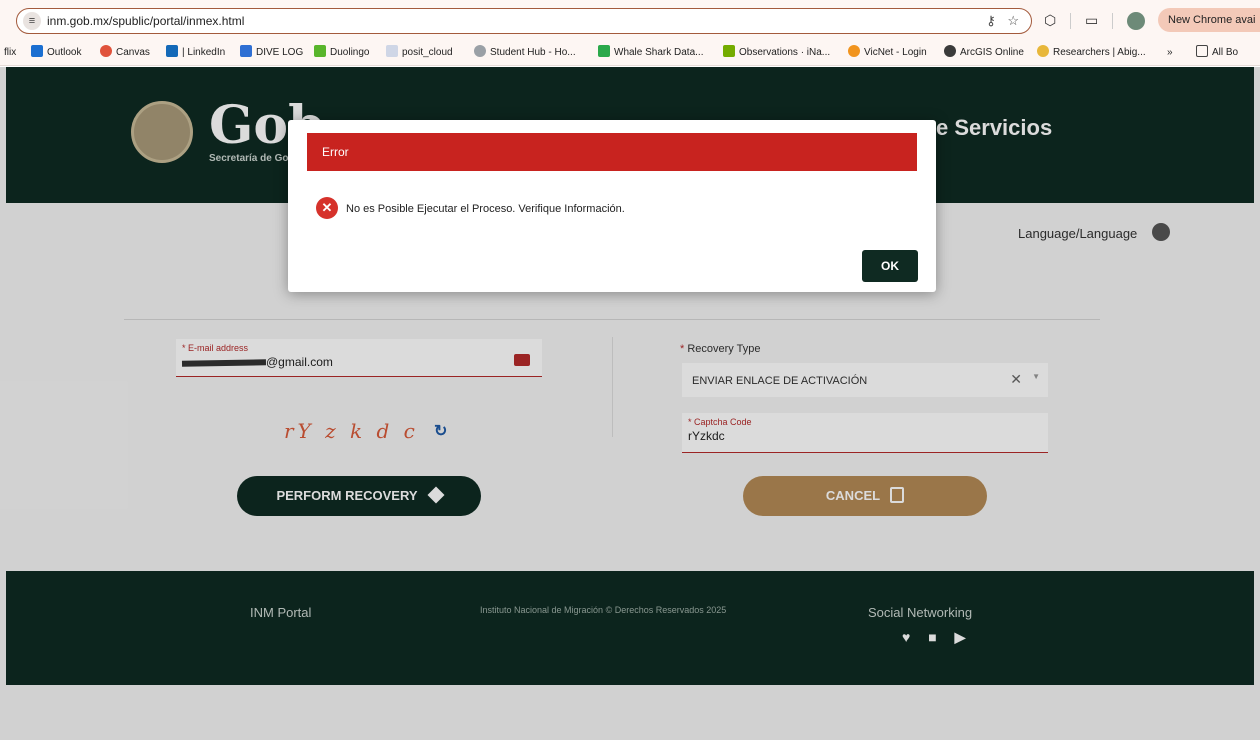 This screenshot has width=1260, height=740. What do you see at coordinates (1050, 20) in the screenshot?
I see `extensions-icon: ⬡` at bounding box center [1050, 20].